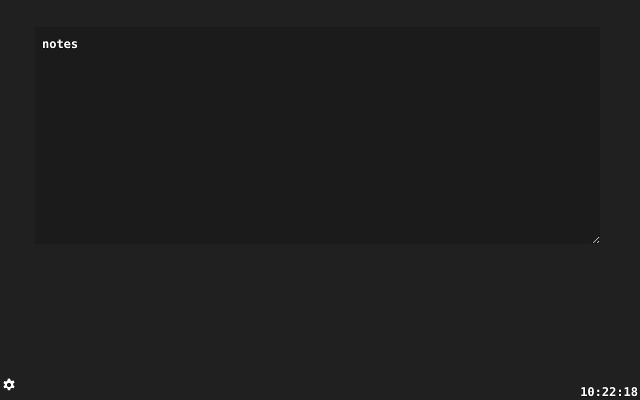 This screenshot has width=640, height=400. Describe the element at coordinates (609, 392) in the screenshot. I see `clock: 10:22:18` at that location.